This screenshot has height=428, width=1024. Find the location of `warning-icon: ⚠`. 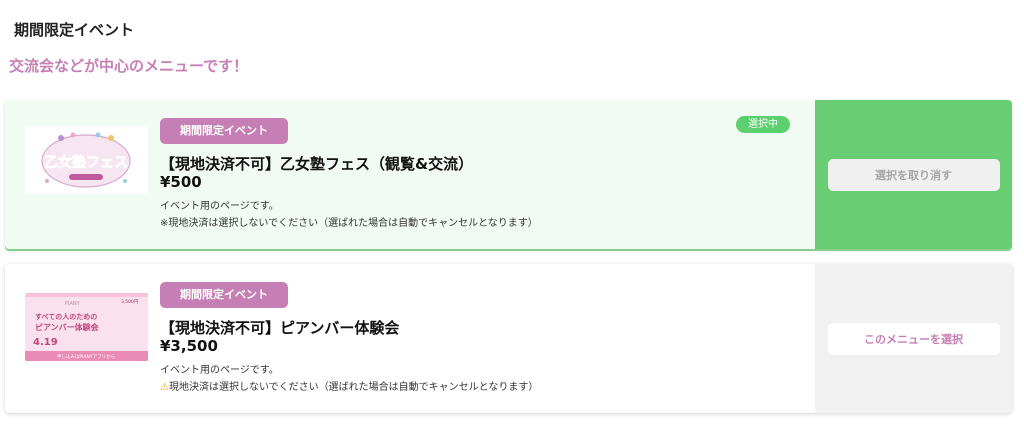

warning-icon: ⚠ is located at coordinates (164, 387).